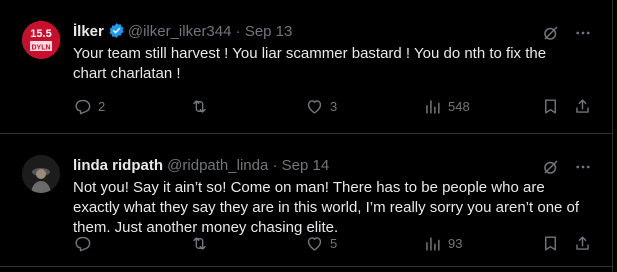 The width and height of the screenshot is (617, 272). Describe the element at coordinates (118, 165) in the screenshot. I see `author-name: linda ridpath` at that location.